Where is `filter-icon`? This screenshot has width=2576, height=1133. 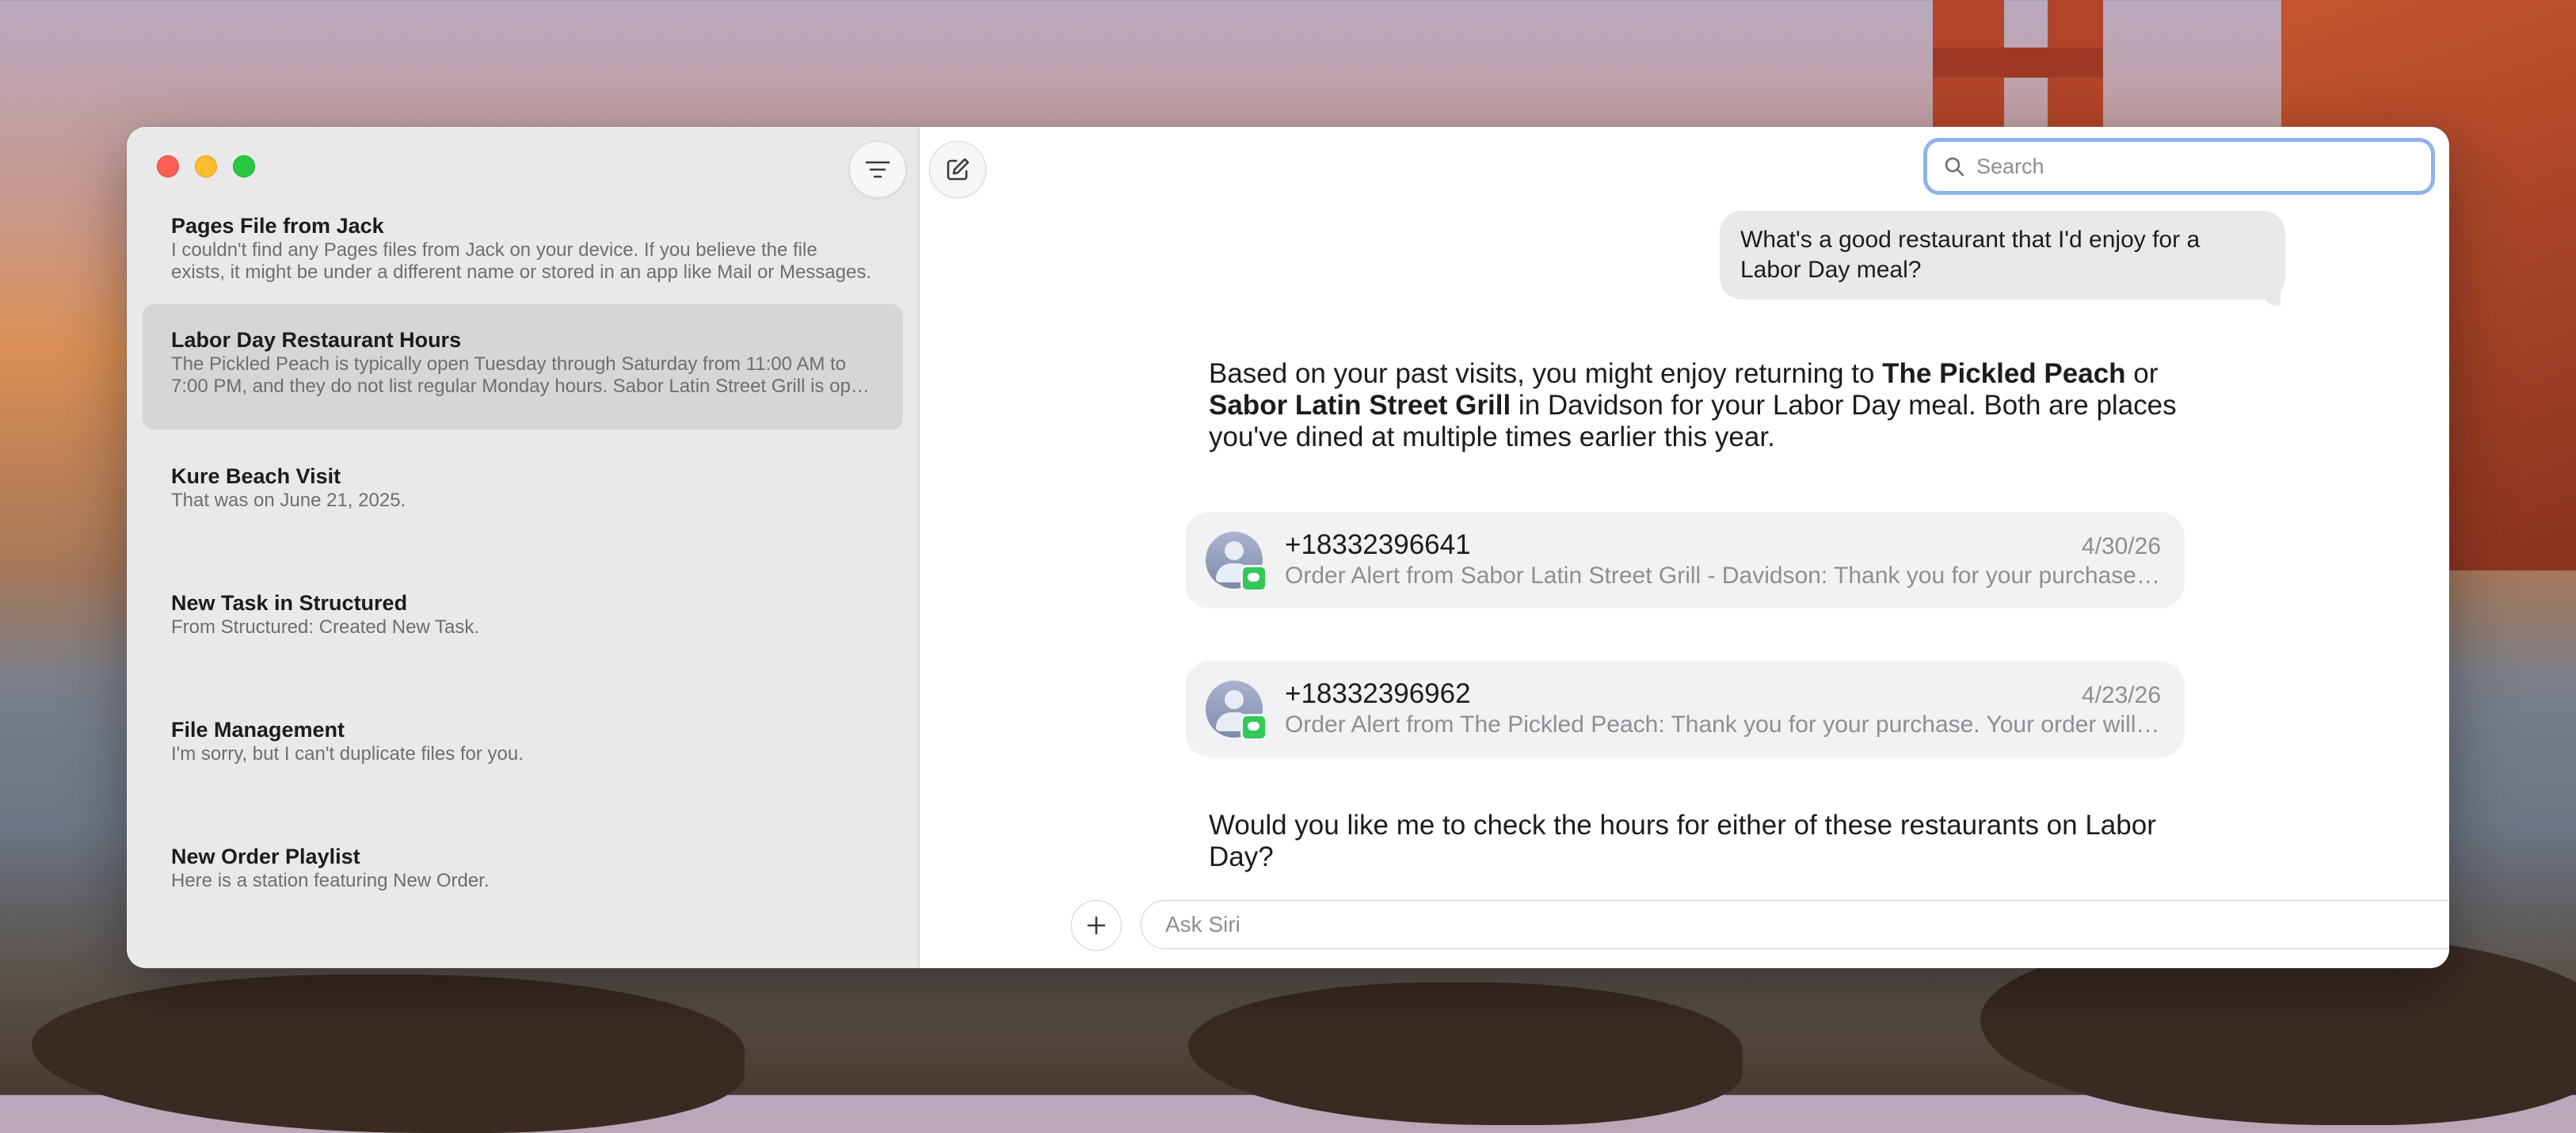 filter-icon is located at coordinates (877, 169).